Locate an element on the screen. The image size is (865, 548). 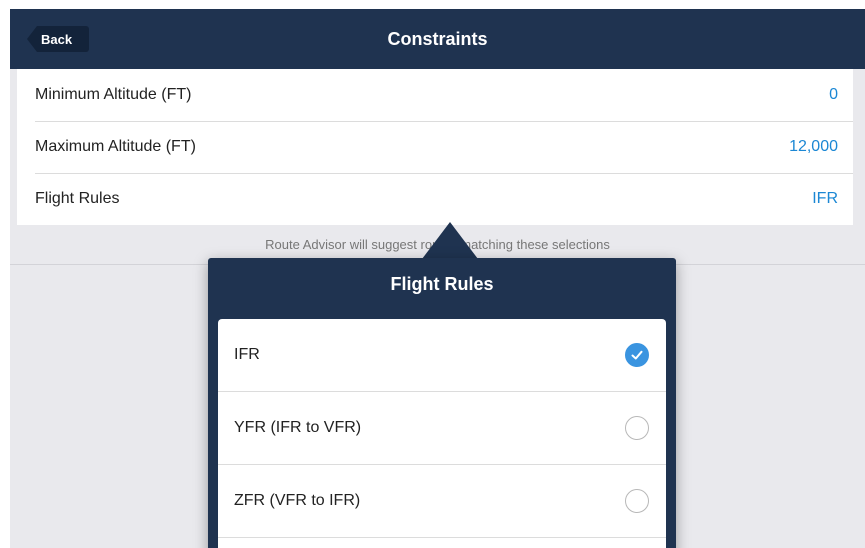
option-label: IFR is located at coordinates (247, 354).